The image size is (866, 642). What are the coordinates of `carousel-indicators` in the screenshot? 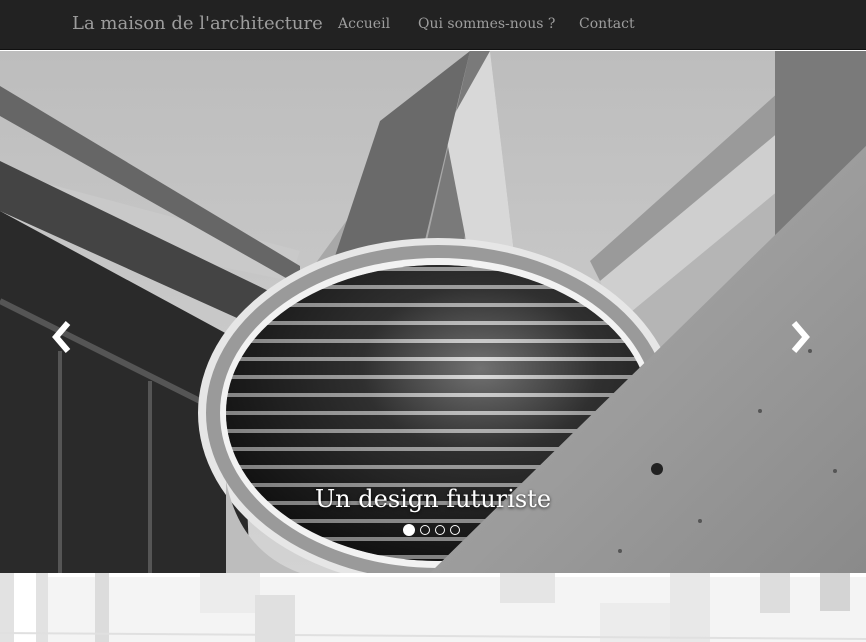 It's located at (431, 530).